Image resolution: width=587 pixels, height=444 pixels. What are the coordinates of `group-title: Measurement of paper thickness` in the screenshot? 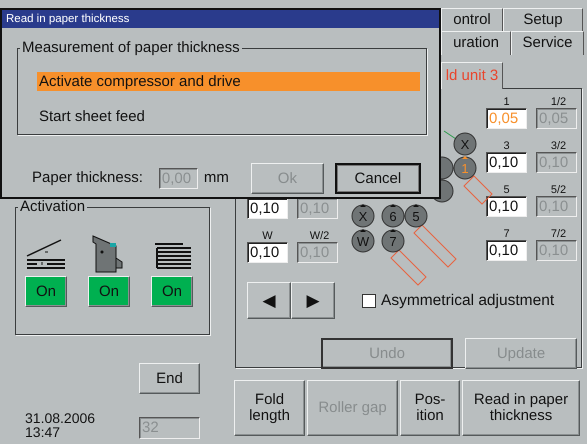 It's located at (131, 48).